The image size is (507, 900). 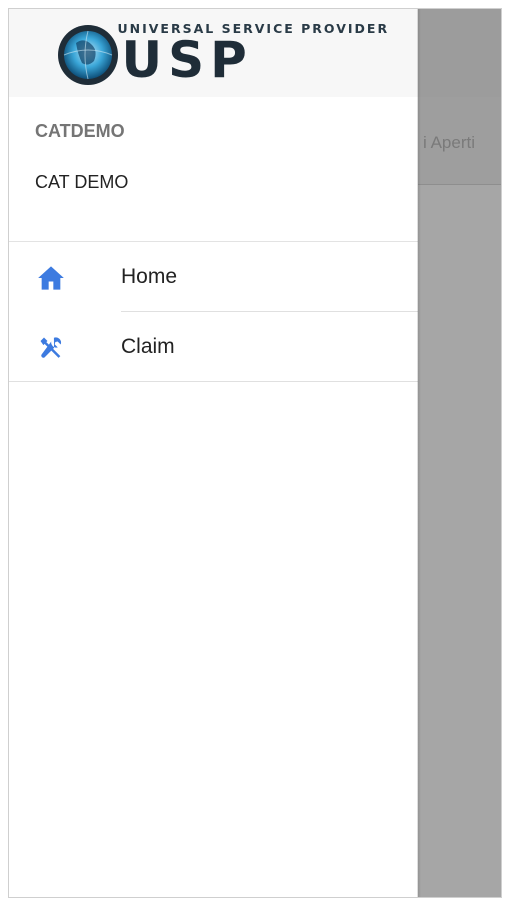 What do you see at coordinates (187, 60) in the screenshot?
I see `logo-wordmark: USP` at bounding box center [187, 60].